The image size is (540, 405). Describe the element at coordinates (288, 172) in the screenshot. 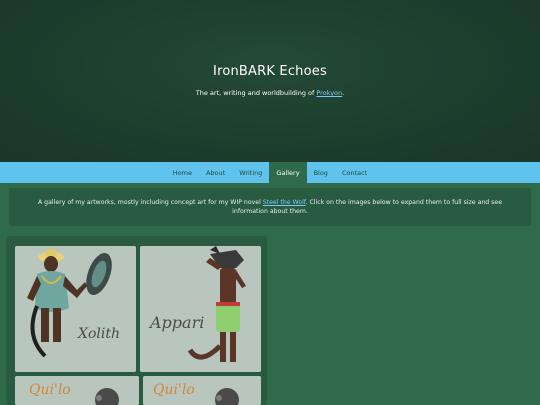

I see `nav-gallery: Gallery` at that location.